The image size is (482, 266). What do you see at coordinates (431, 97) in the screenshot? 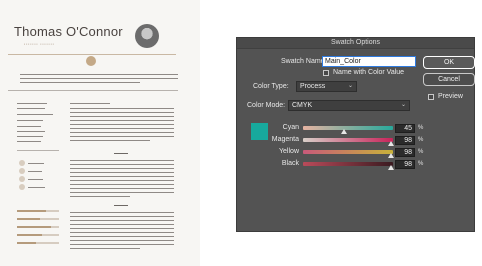
I see `preview-checkbox` at bounding box center [431, 97].